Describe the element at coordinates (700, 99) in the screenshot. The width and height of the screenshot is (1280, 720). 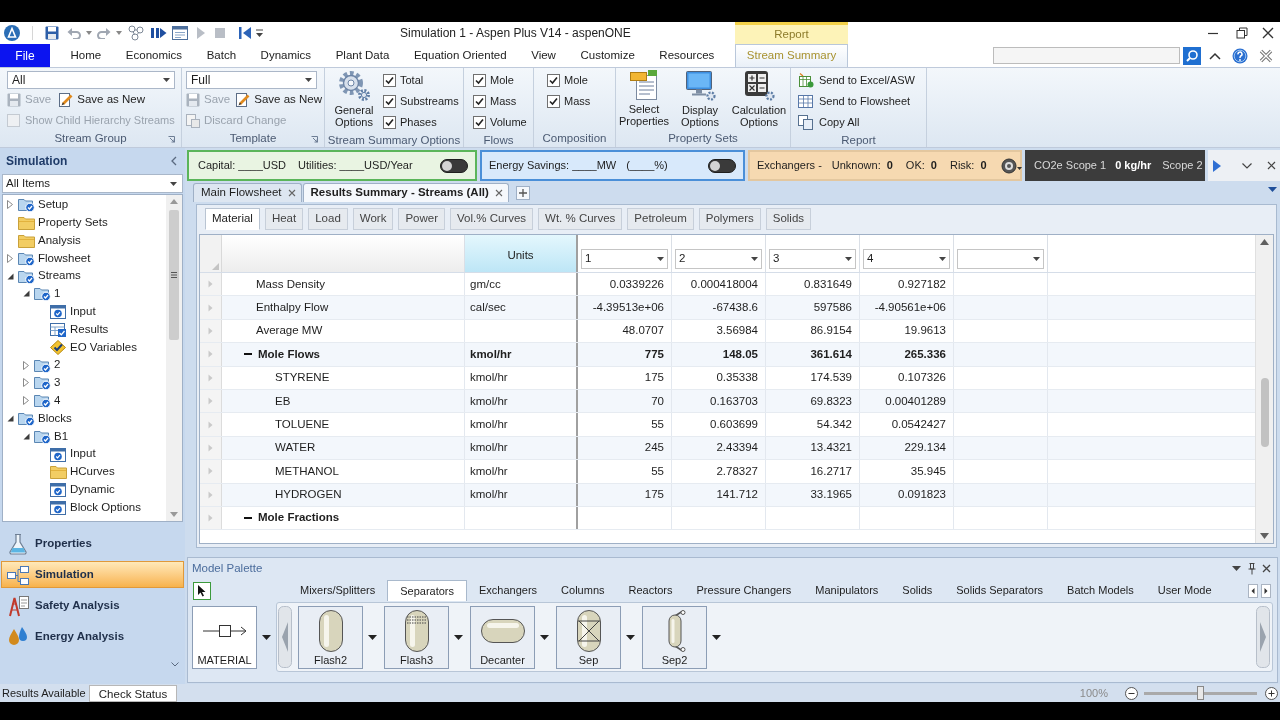
I see `display-options-button: Display Options` at that location.